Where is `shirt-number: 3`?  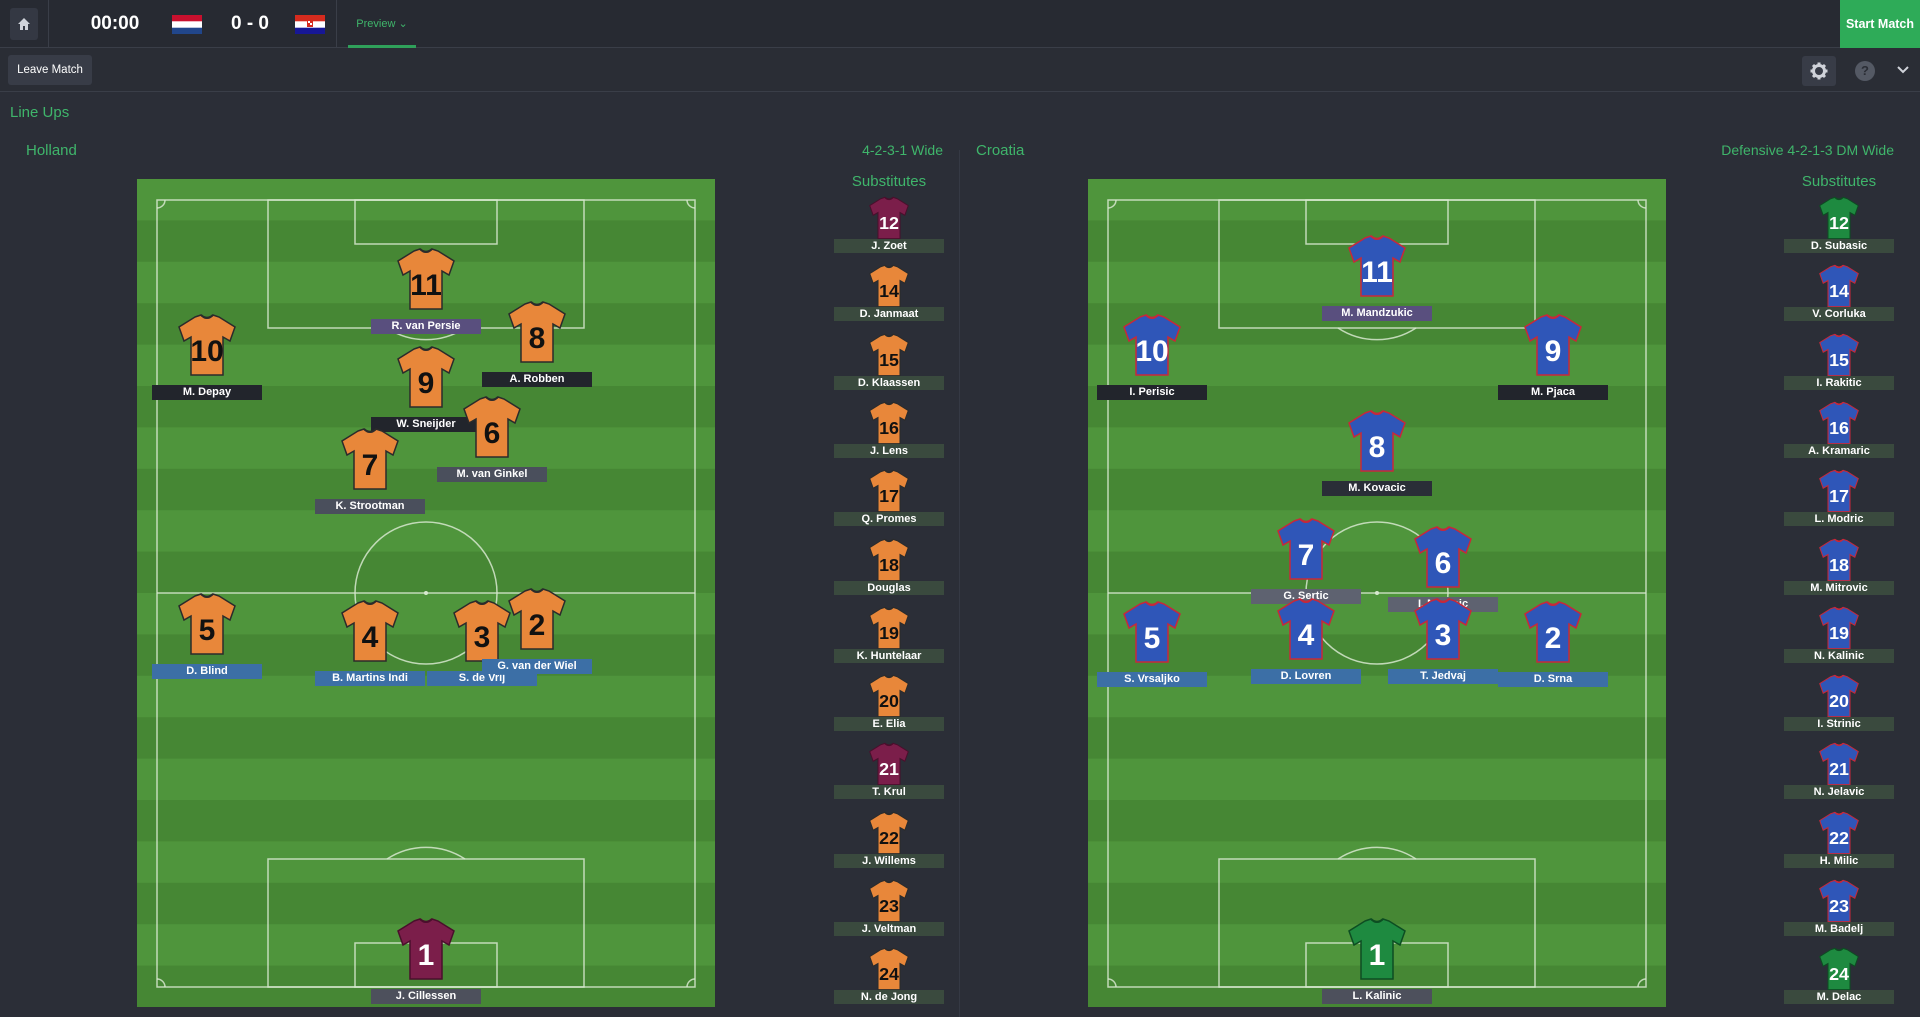 shirt-number: 3 is located at coordinates (1443, 635).